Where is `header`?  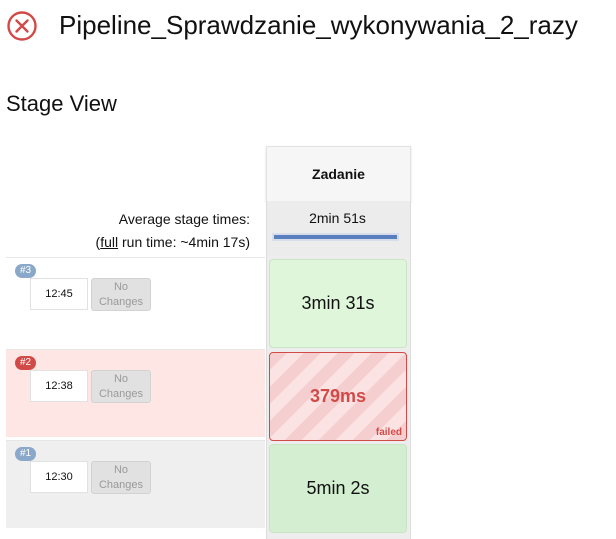 header is located at coordinates (22, 26).